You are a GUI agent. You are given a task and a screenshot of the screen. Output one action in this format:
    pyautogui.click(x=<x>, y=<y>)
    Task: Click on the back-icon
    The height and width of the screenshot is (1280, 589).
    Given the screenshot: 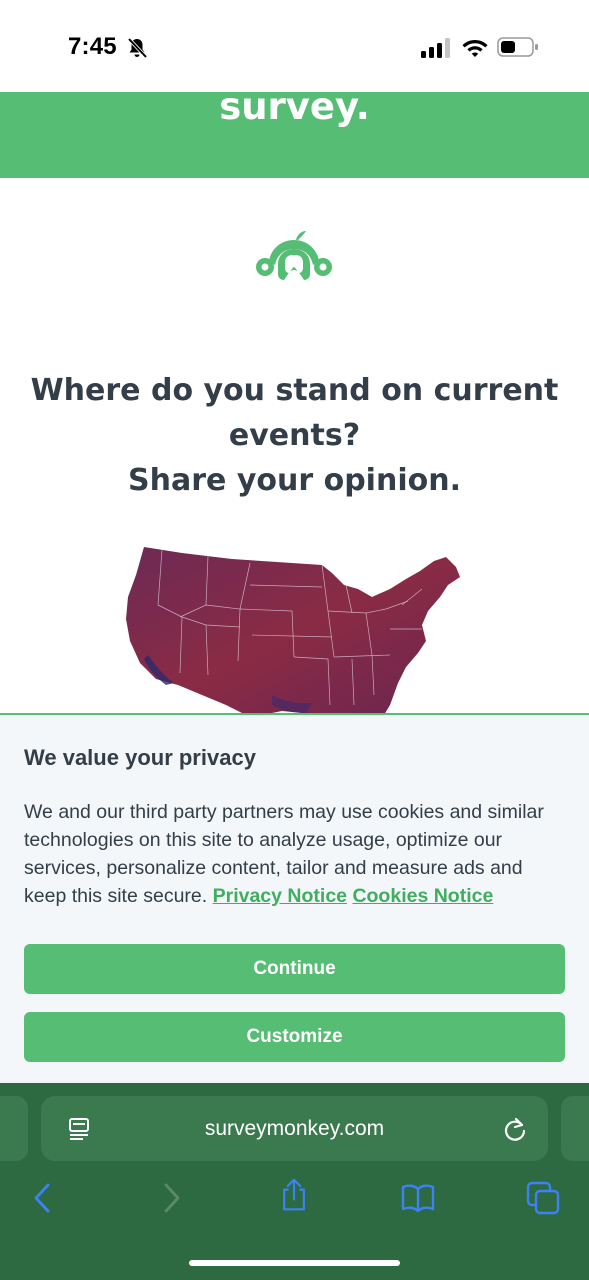 What is the action you would take?
    pyautogui.click(x=45, y=1198)
    